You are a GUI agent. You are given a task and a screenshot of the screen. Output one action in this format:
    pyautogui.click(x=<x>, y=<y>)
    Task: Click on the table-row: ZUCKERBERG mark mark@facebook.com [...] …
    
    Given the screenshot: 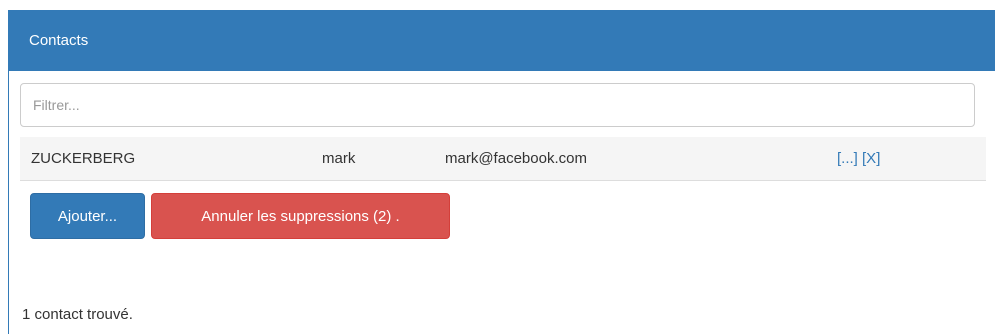 What is the action you would take?
    pyautogui.click(x=503, y=159)
    